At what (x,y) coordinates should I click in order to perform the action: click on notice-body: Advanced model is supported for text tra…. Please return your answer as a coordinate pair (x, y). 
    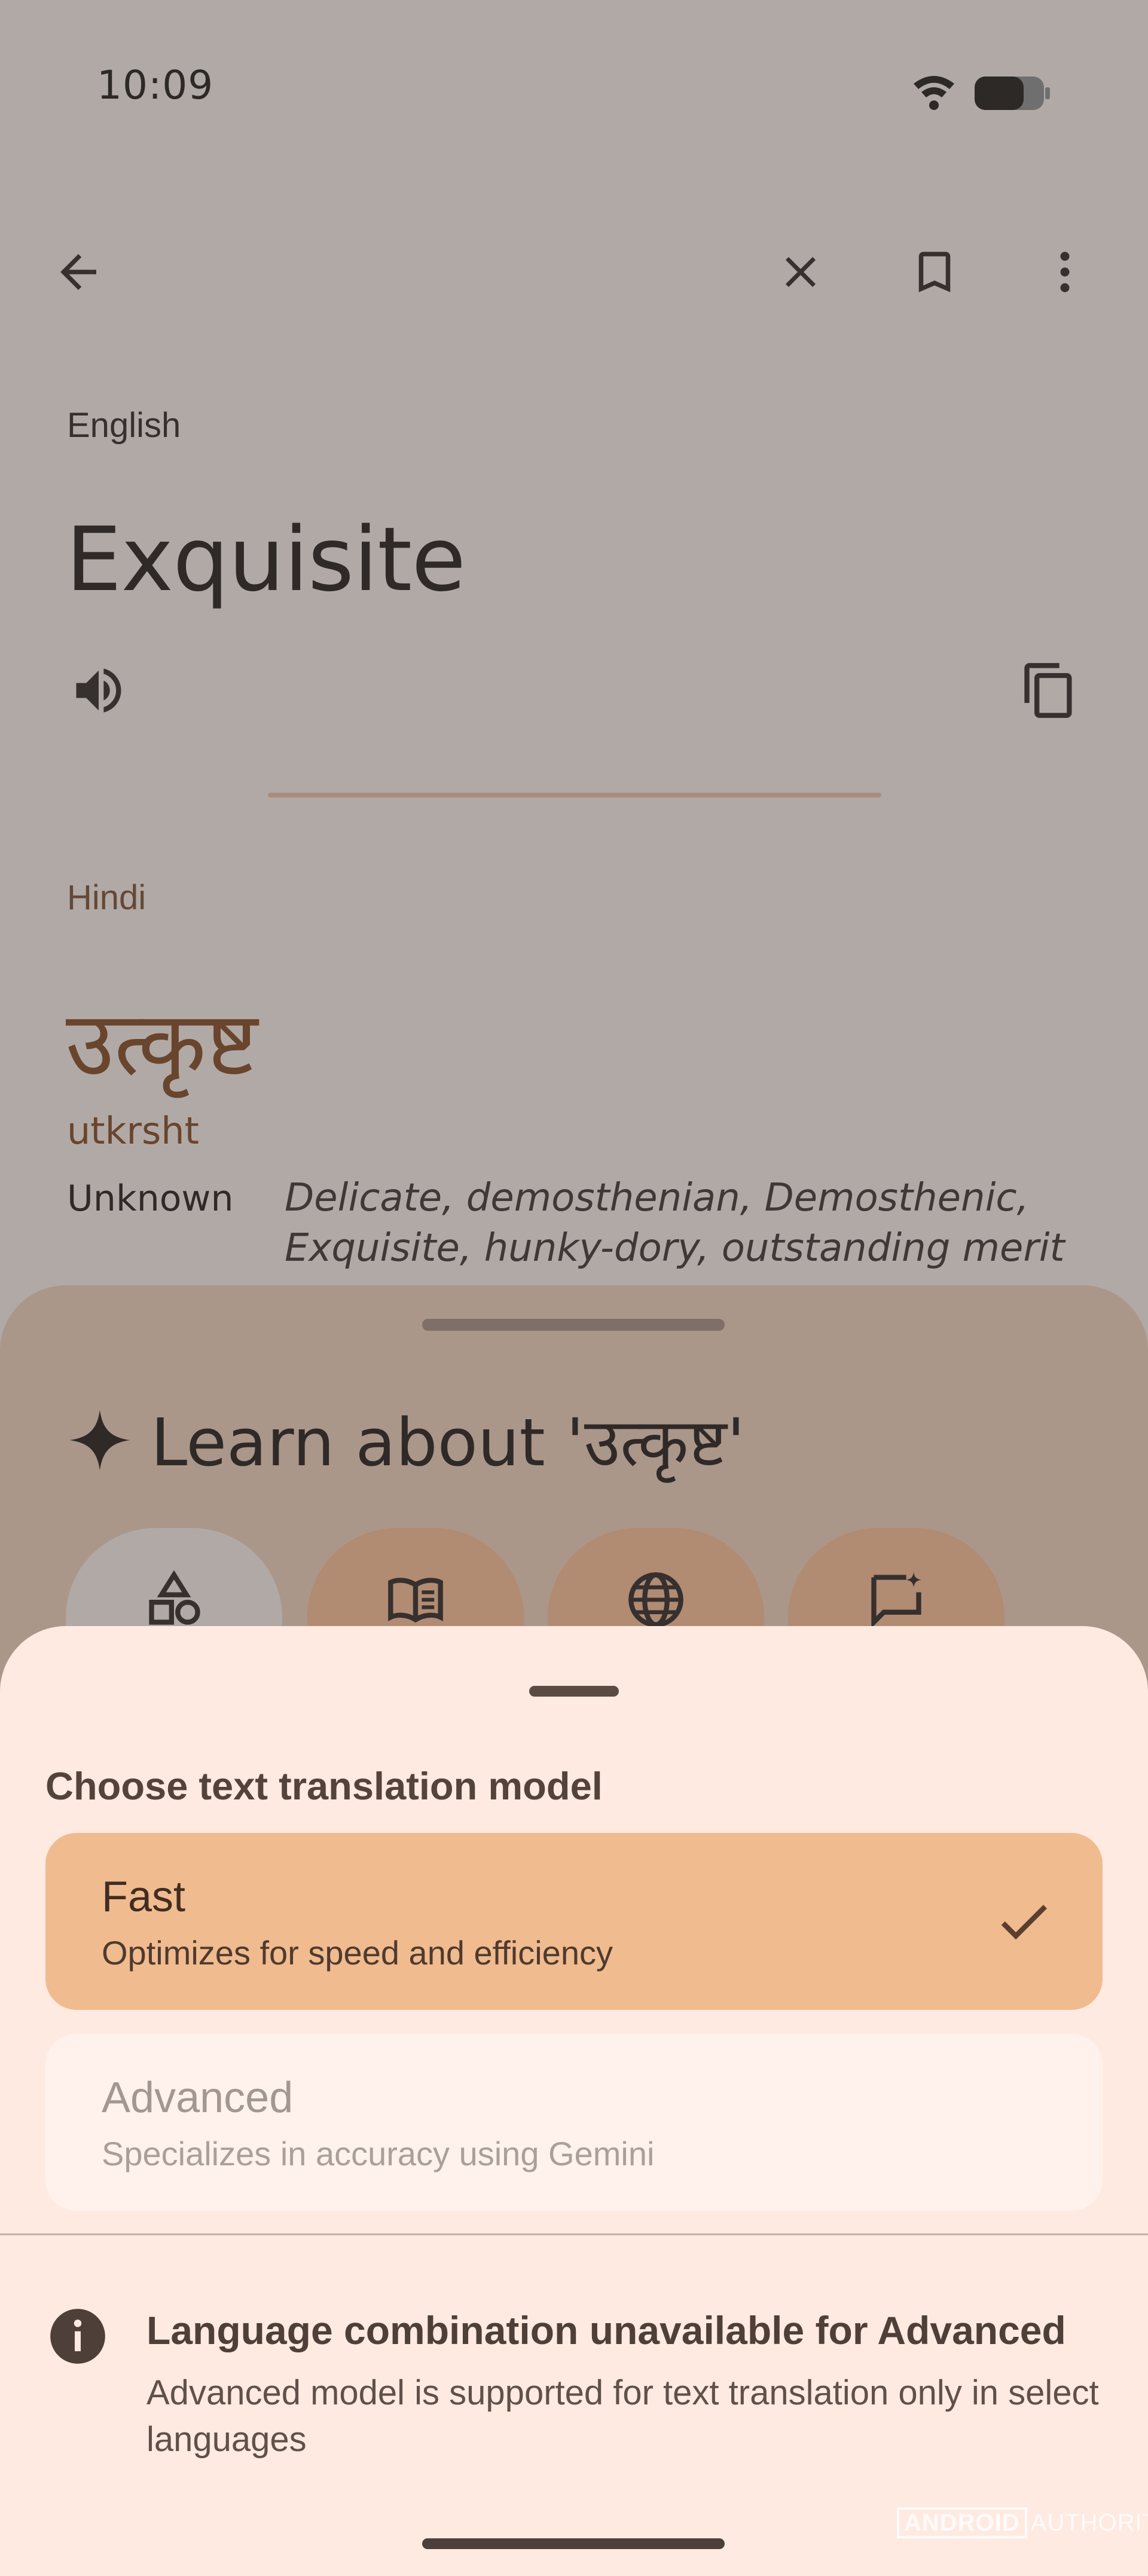
    Looking at the image, I should click on (622, 2416).